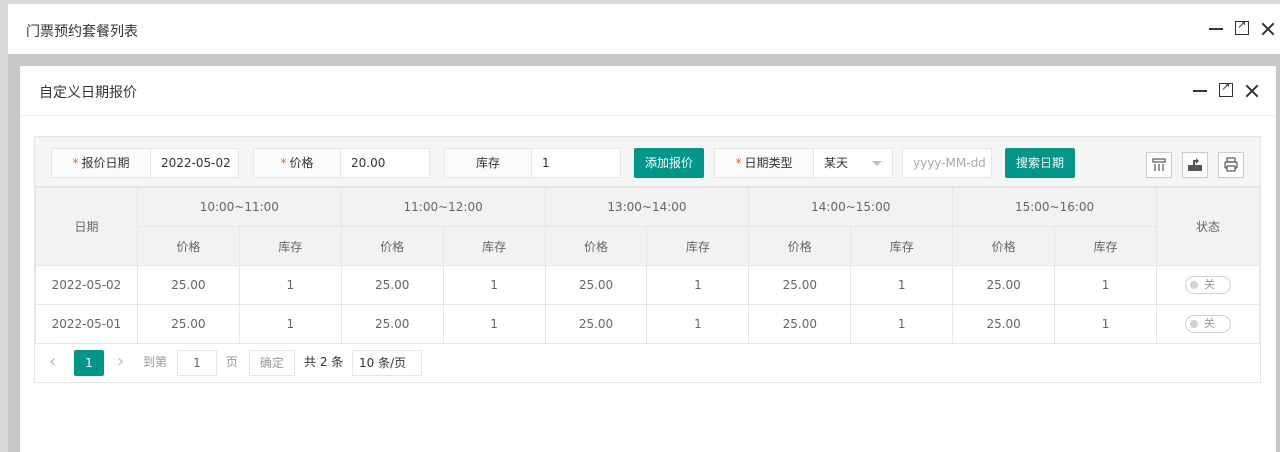  I want to click on slot-header: 14:00~15:00, so click(851, 207).